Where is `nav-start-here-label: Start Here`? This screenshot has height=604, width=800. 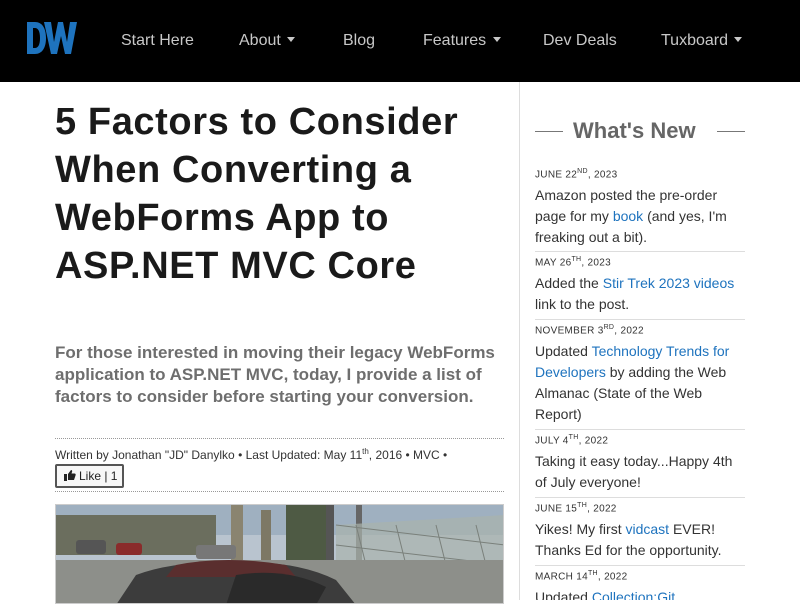
nav-start-here-label: Start Here is located at coordinates (157, 40).